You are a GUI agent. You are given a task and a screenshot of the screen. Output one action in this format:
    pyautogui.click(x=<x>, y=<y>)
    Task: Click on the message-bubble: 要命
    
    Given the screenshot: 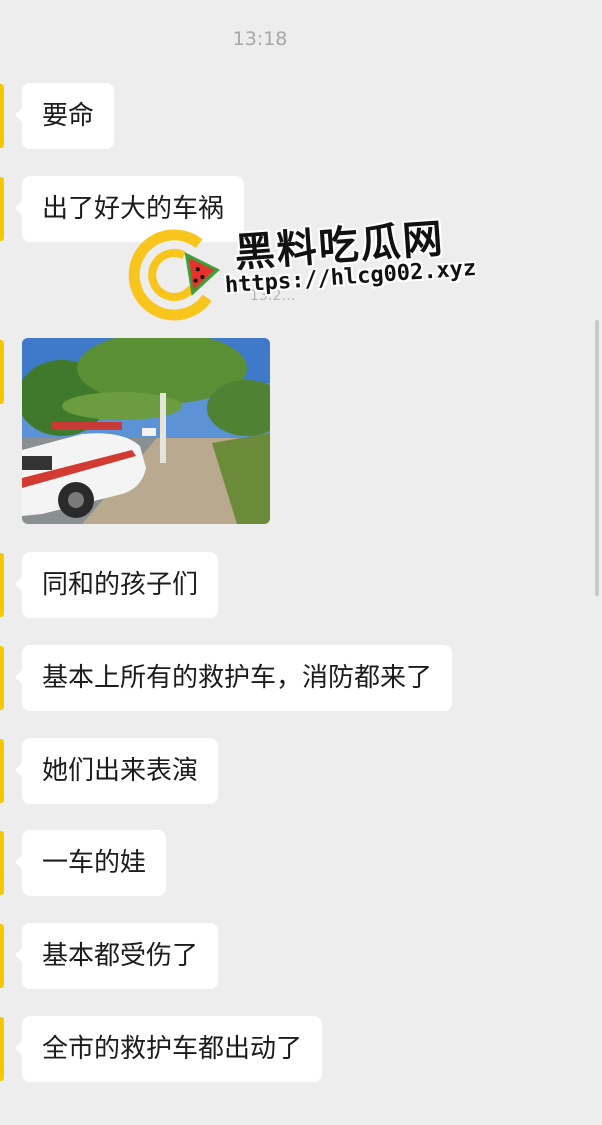 What is the action you would take?
    pyautogui.click(x=64, y=116)
    